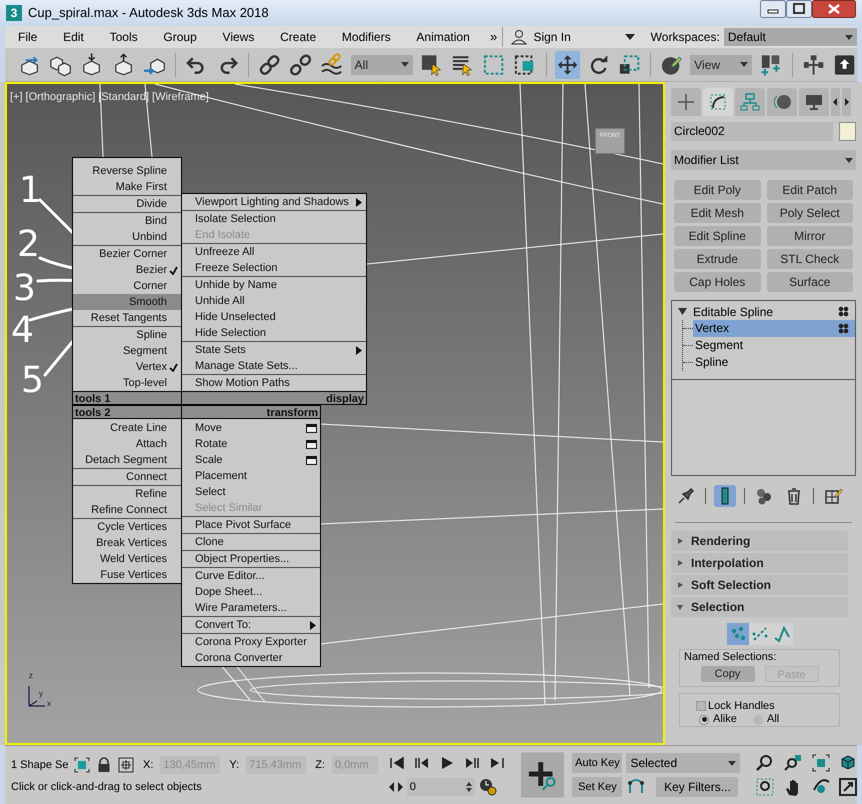 The image size is (862, 804). Describe the element at coordinates (497, 763) in the screenshot. I see `skip-forward-icon` at that location.